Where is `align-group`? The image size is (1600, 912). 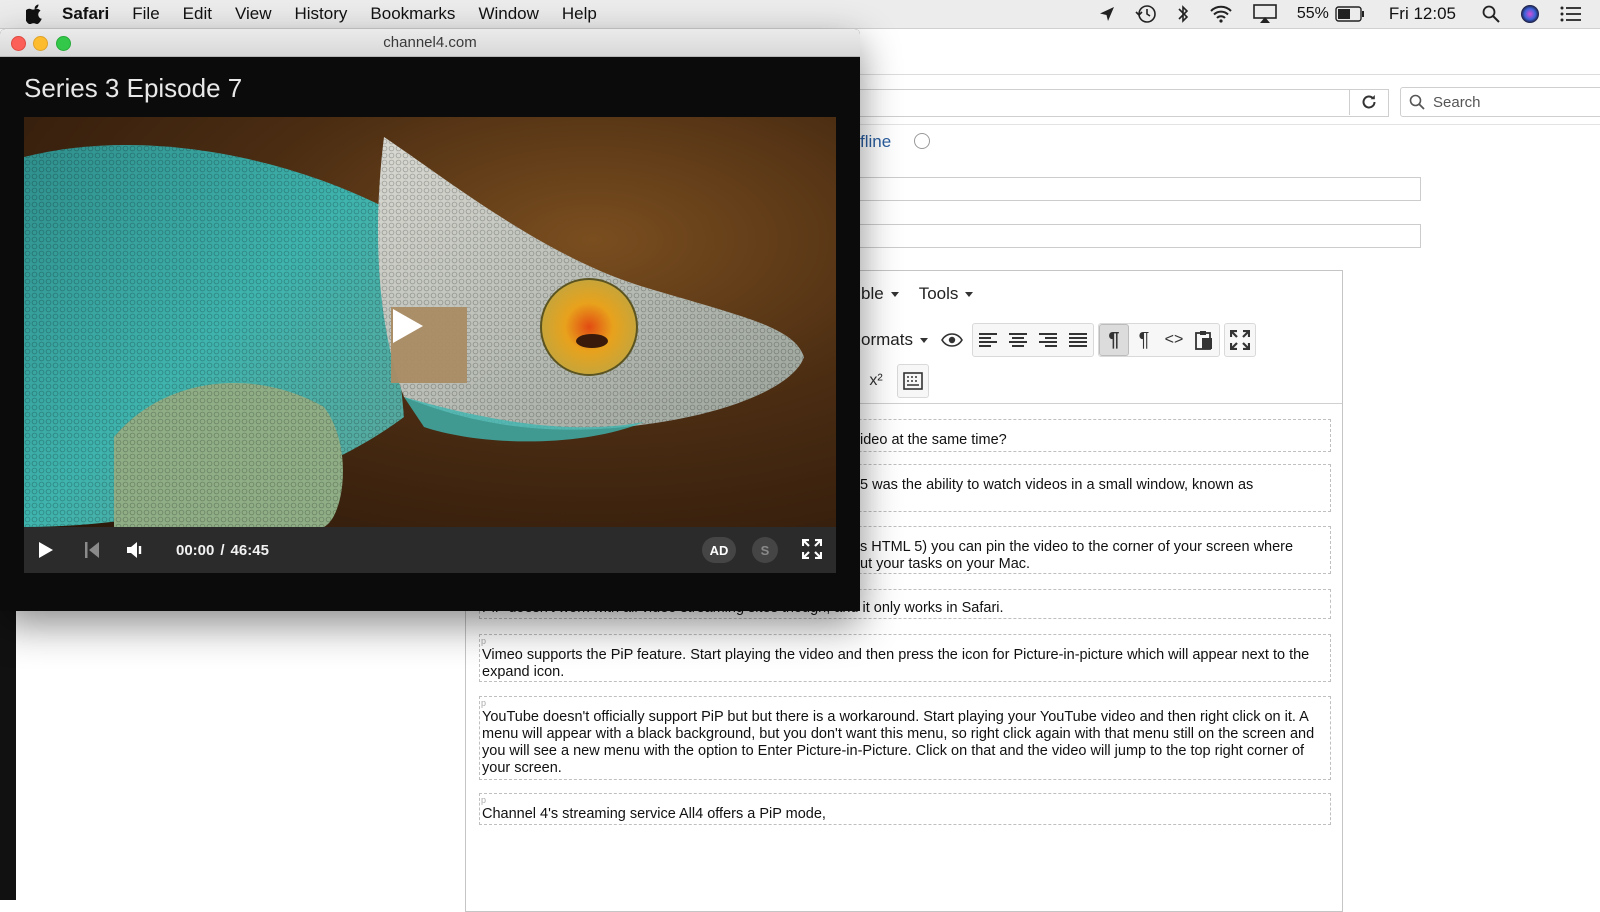
align-group is located at coordinates (1032, 340).